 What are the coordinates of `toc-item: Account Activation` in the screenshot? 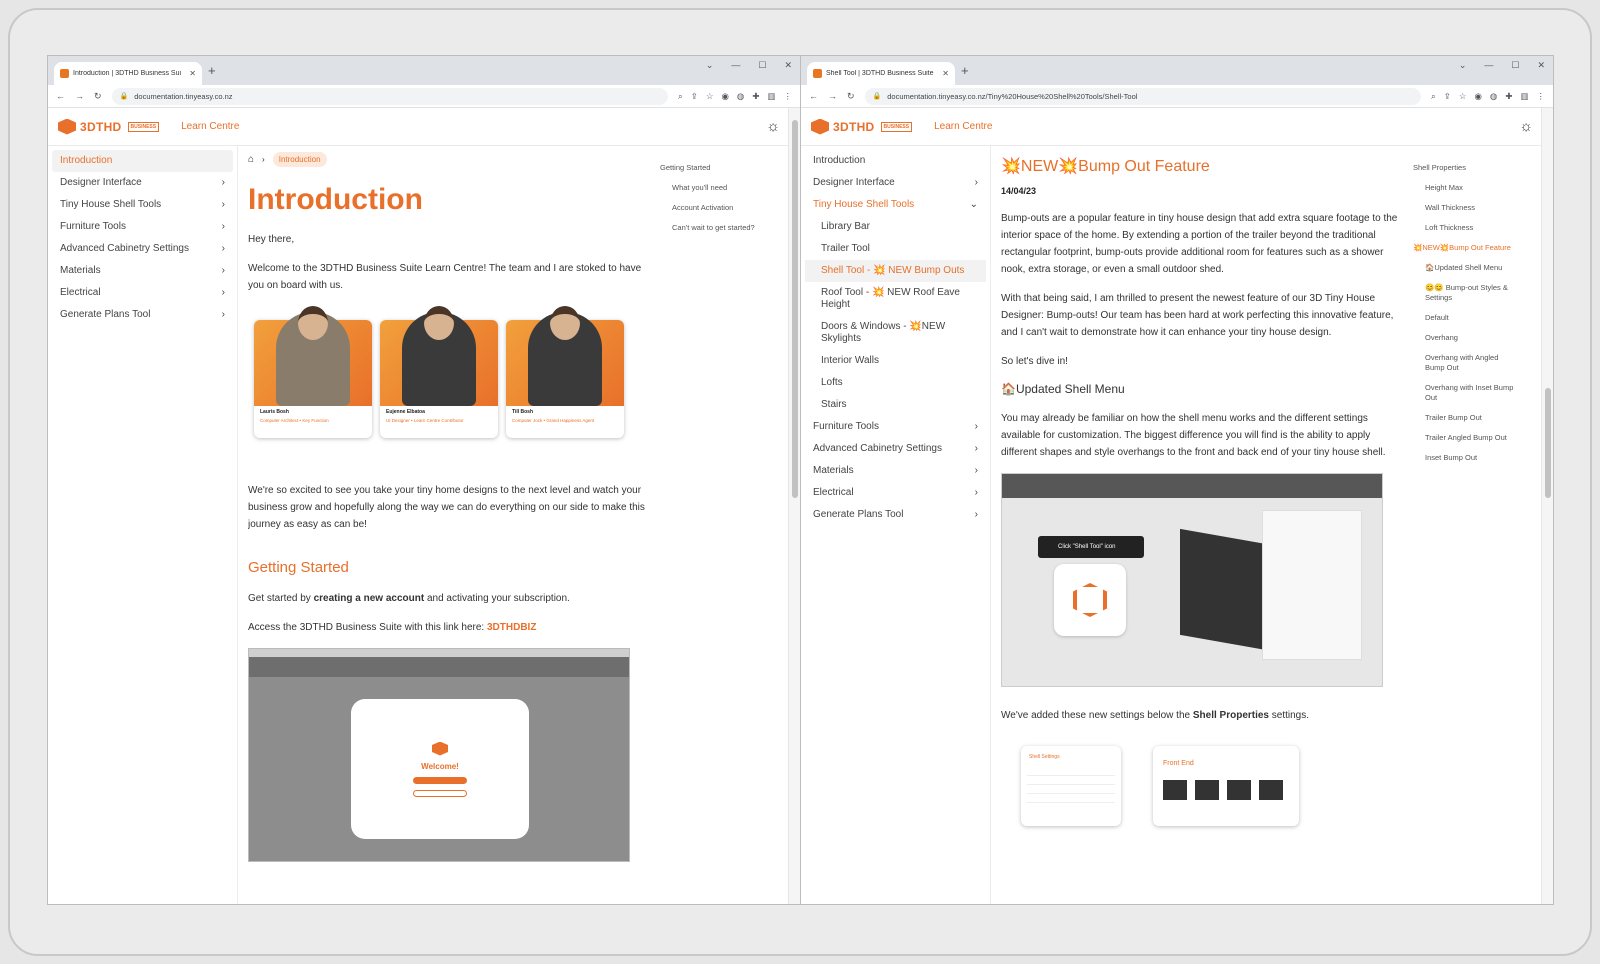 It's located at (712, 208).